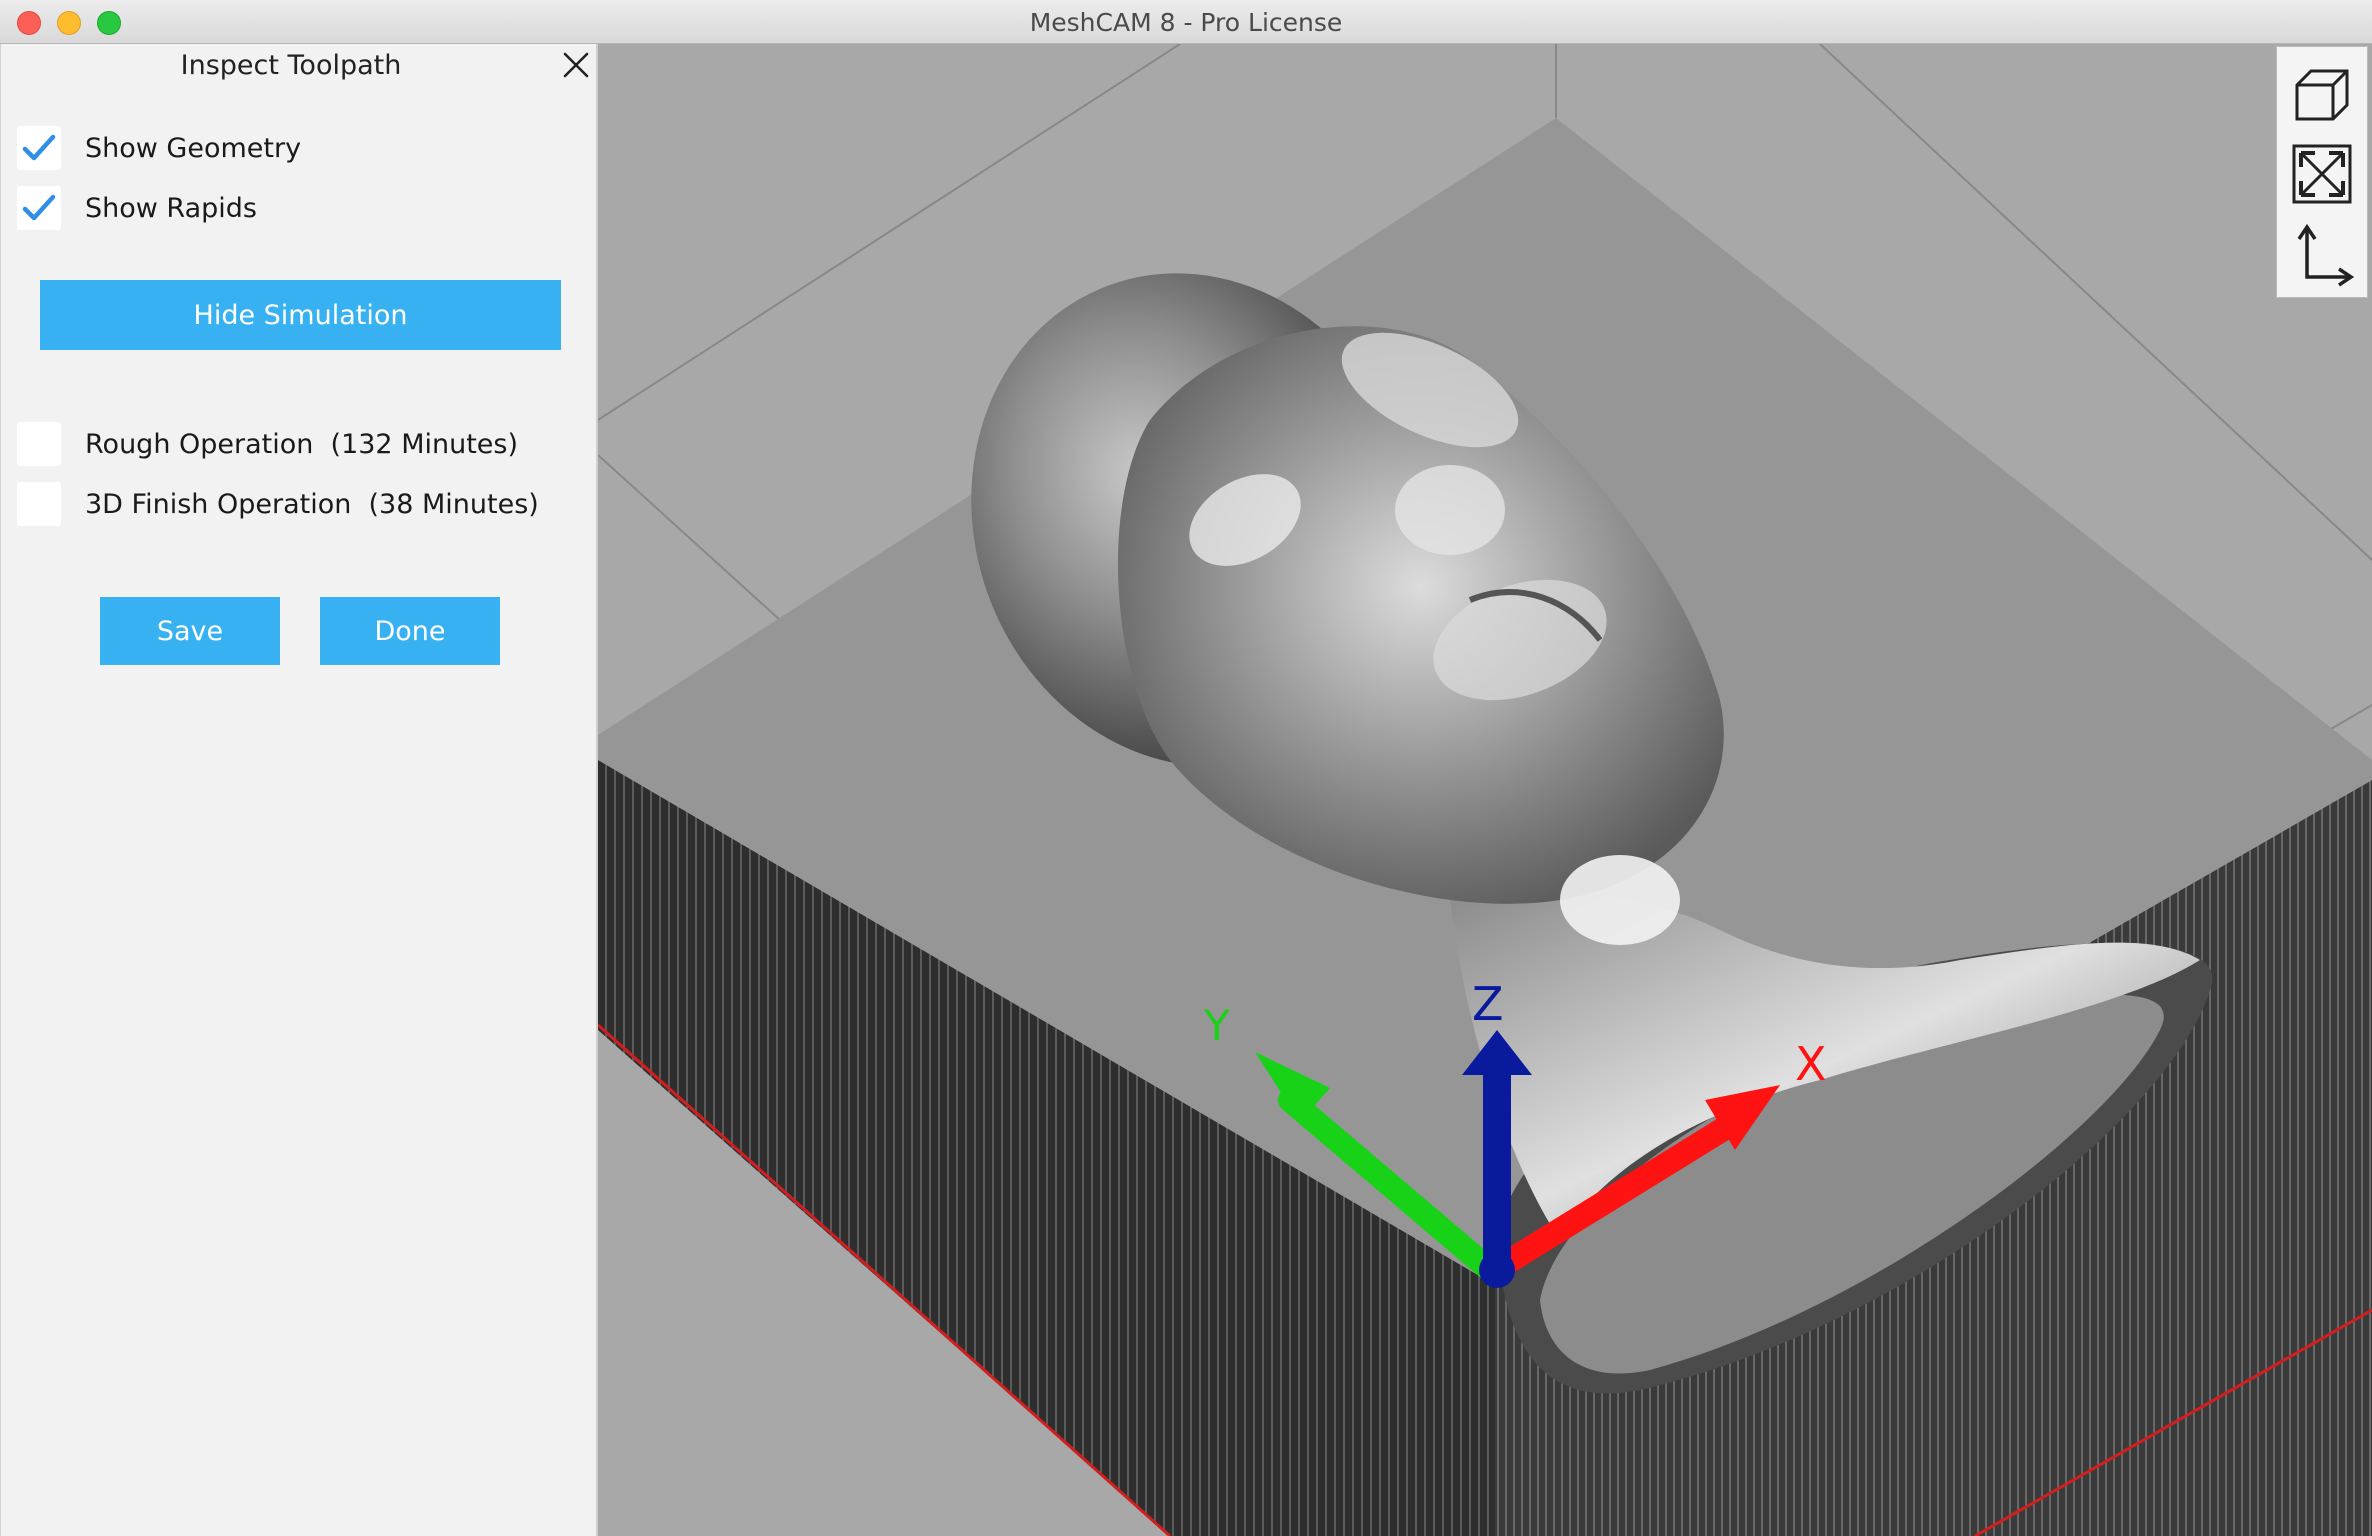  Describe the element at coordinates (39, 444) in the screenshot. I see `rough-operation-checkbox` at that location.